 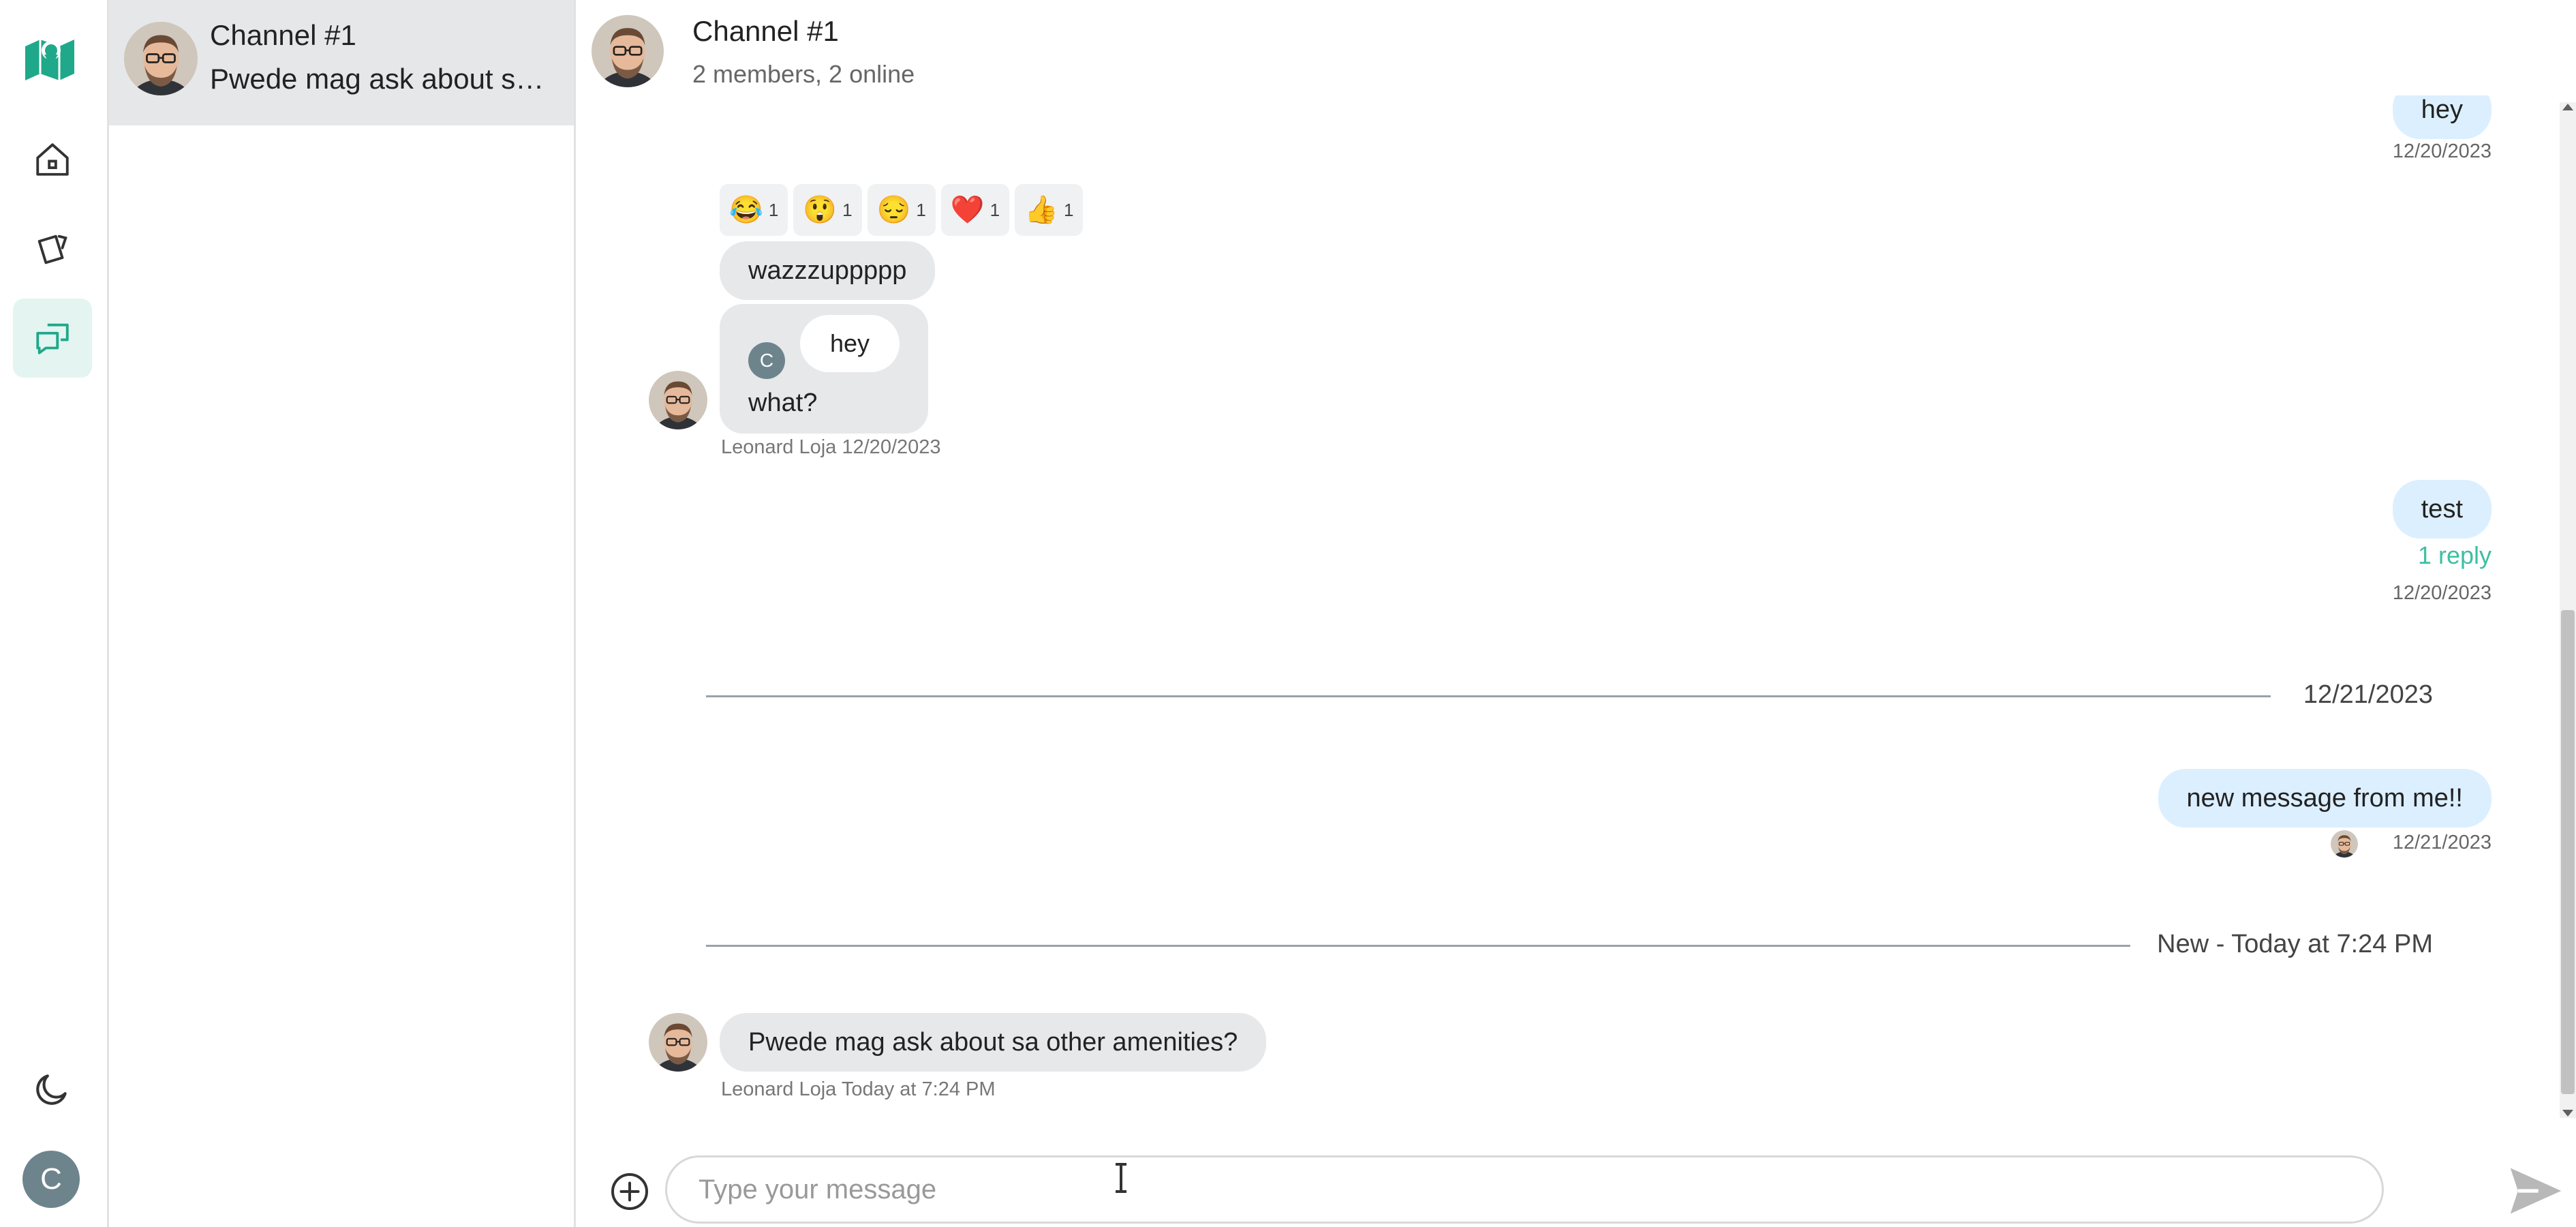 I want to click on reaction-chip: 😂 1, so click(x=754, y=210).